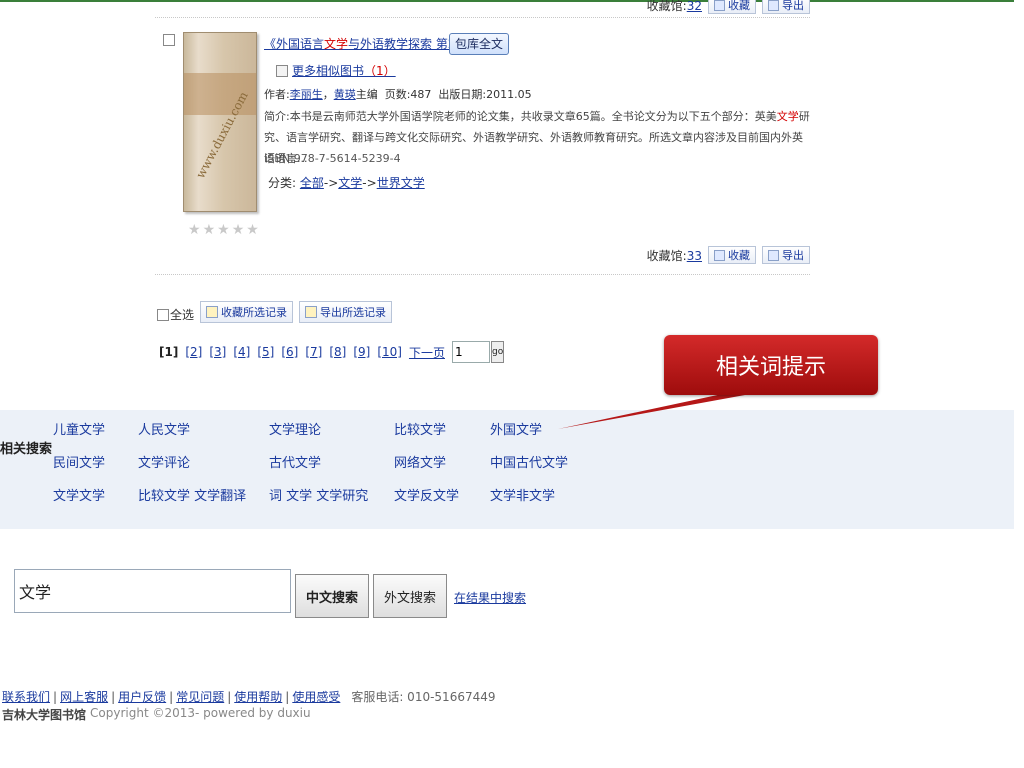 The height and width of the screenshot is (768, 1024). I want to click on related-term: 文学评论, so click(164, 461).